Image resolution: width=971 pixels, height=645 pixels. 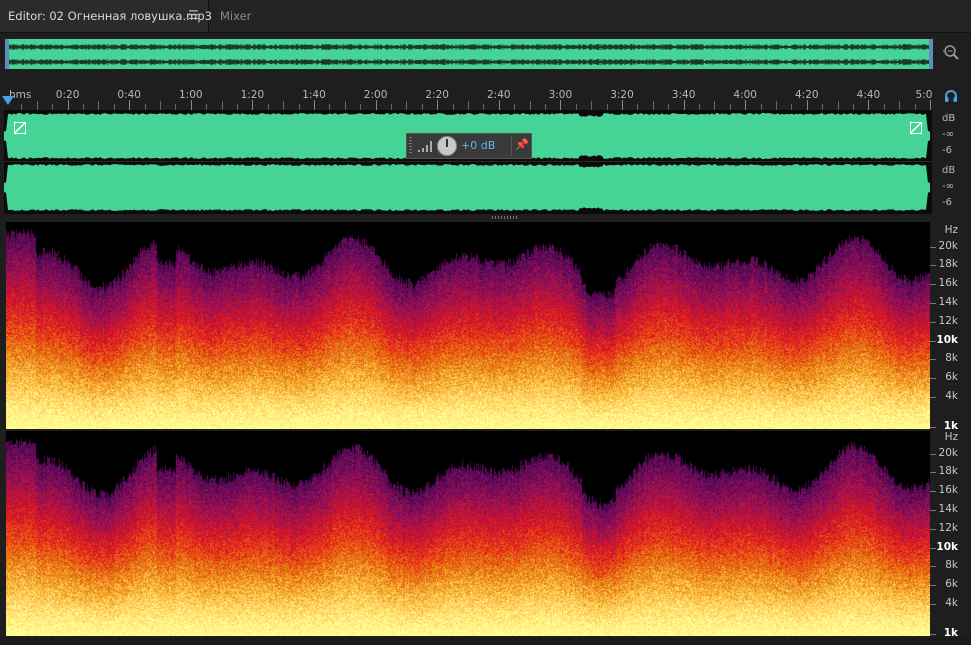 What do you see at coordinates (949, 118) in the screenshot?
I see `amp-unit-ch1: dB` at bounding box center [949, 118].